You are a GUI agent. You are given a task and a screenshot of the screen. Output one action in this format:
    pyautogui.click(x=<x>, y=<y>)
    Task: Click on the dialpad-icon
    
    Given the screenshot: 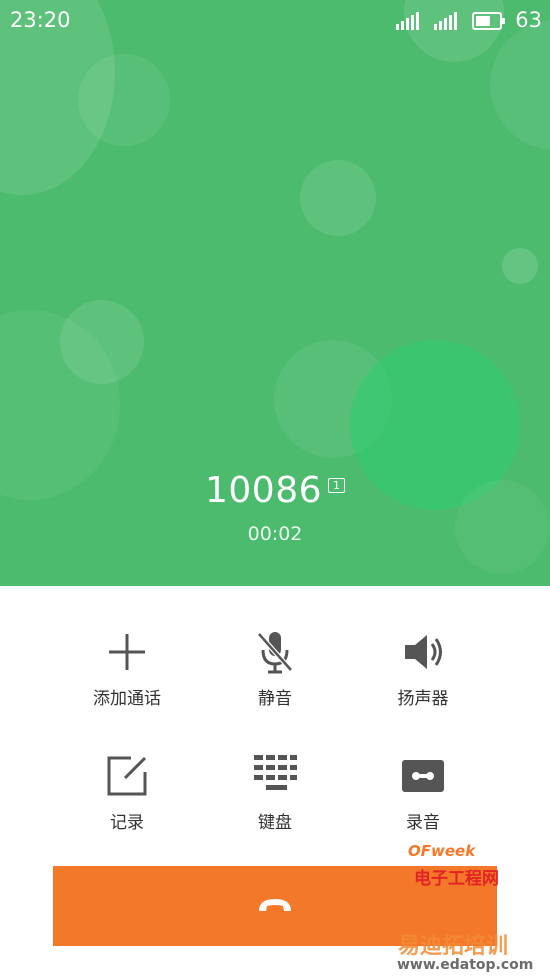 What is the action you would take?
    pyautogui.click(x=275, y=772)
    